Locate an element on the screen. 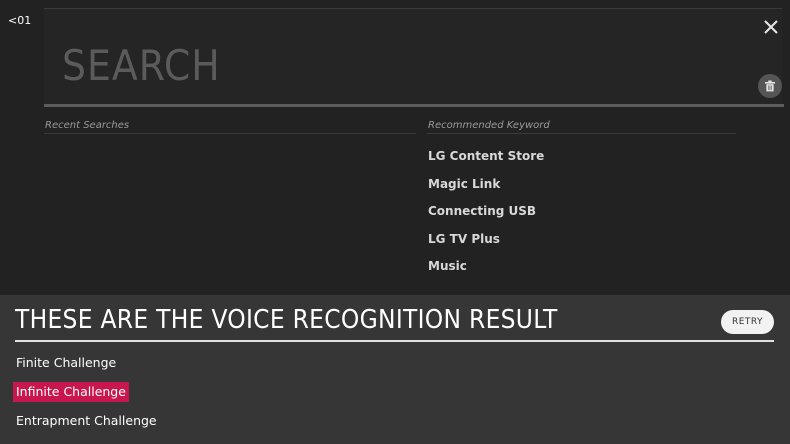 This screenshot has height=444, width=790. keyword-item: Music is located at coordinates (486, 271).